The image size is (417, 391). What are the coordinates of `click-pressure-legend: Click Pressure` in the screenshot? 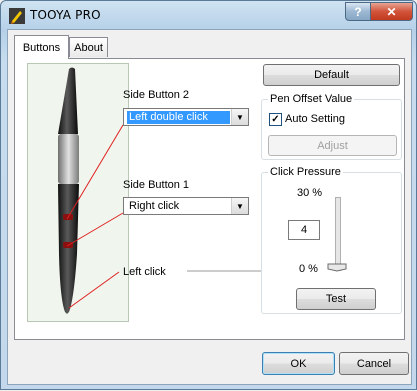 It's located at (305, 172).